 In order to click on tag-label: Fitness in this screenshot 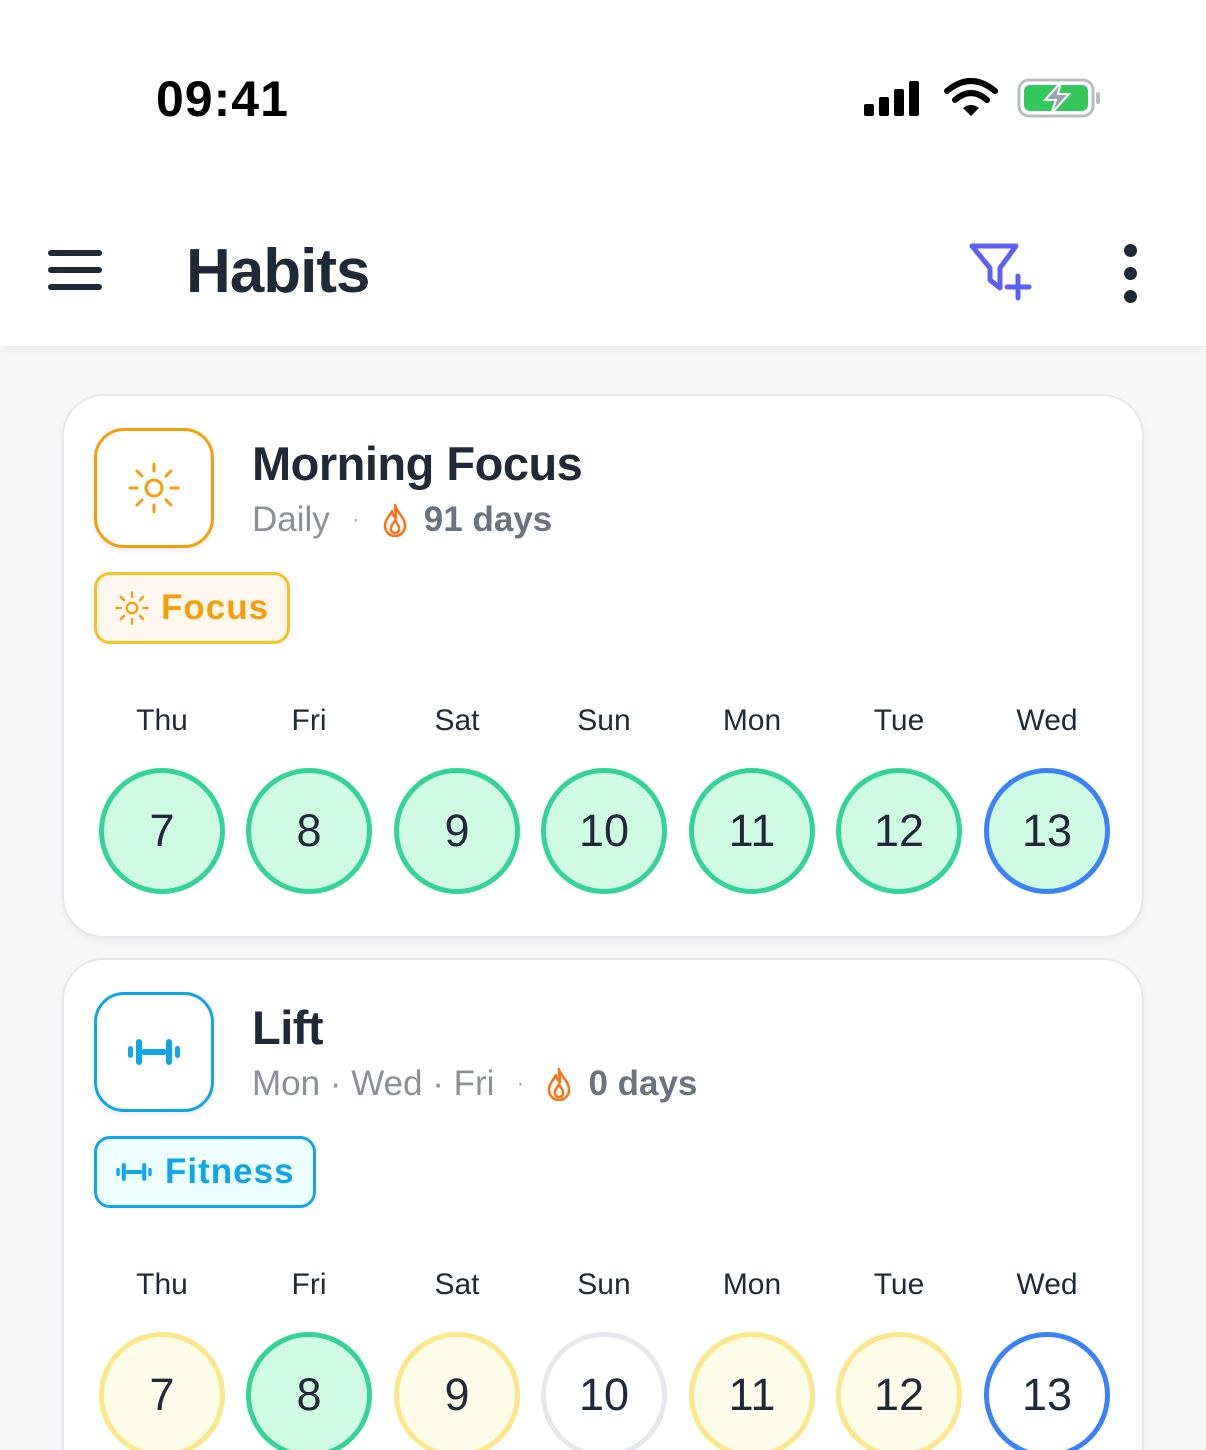, I will do `click(230, 1171)`.